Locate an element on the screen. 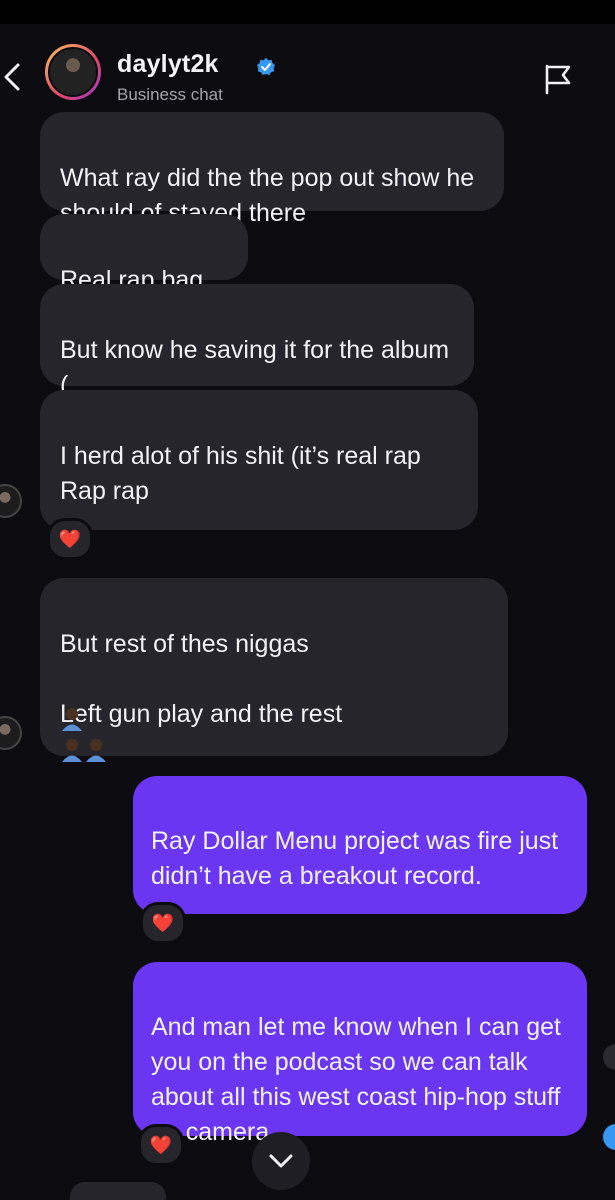 The height and width of the screenshot is (1200, 615). chevron-down-icon is located at coordinates (281, 1161).